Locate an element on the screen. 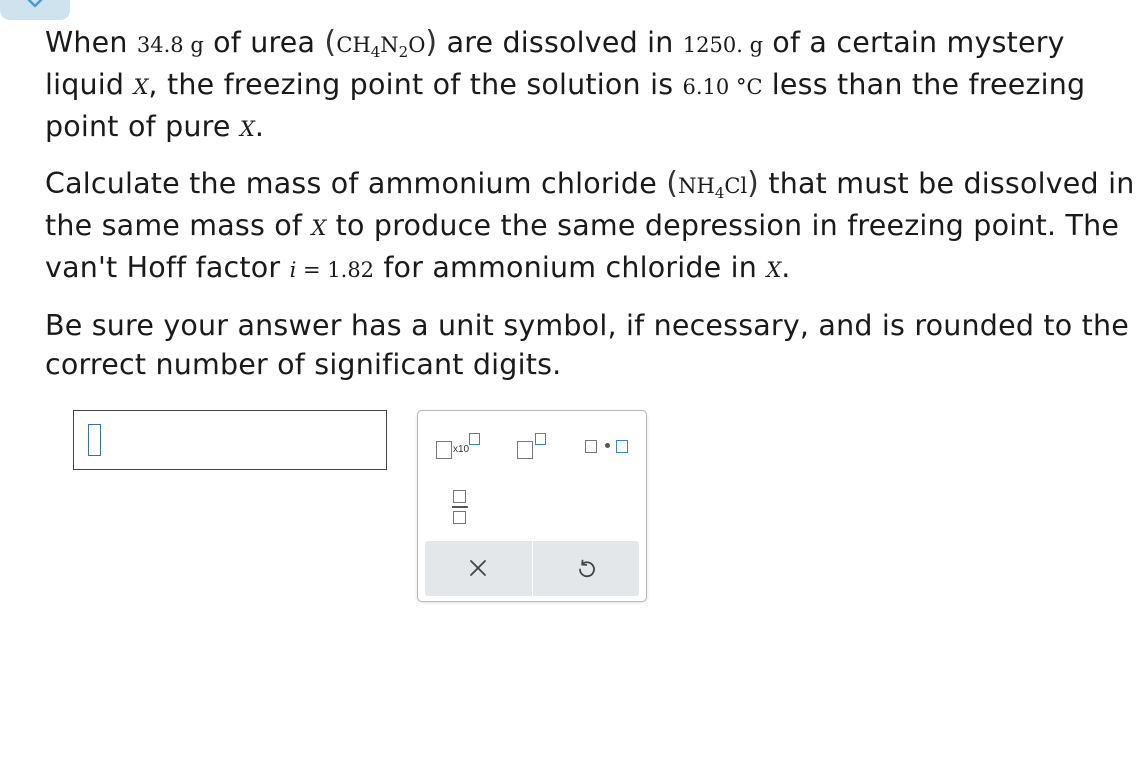  x10-label: x10 is located at coordinates (461, 449).